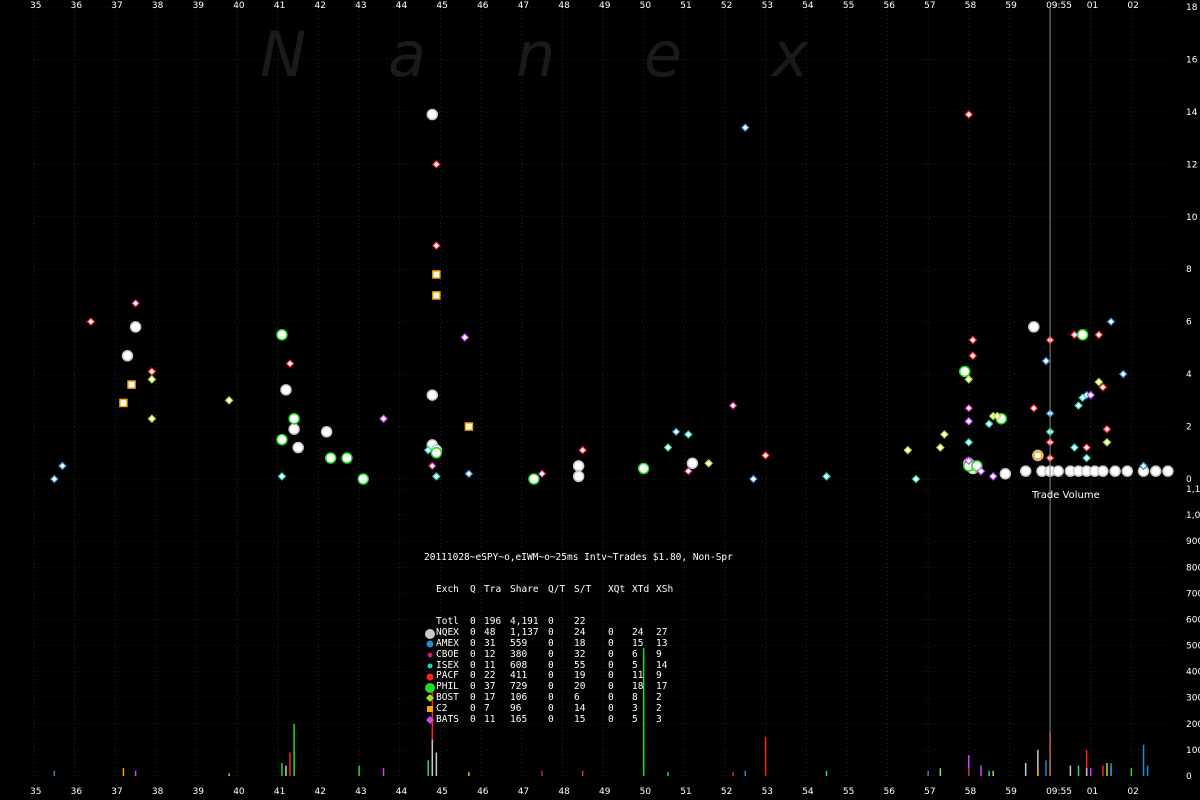  I want to click on x-tick-label-top: 44, so click(402, 6).